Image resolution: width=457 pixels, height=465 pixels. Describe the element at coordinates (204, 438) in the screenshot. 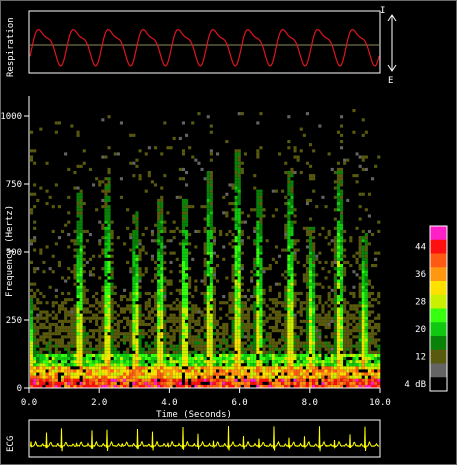

I see `ecg-plot-frame` at that location.